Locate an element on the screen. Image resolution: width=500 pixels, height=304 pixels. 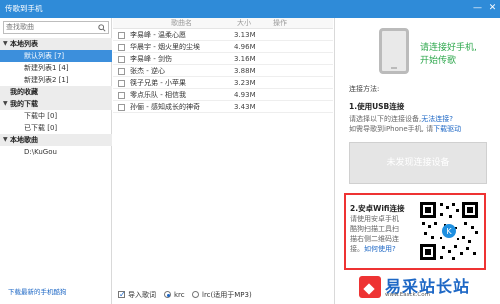
group-downloads: ▼ 我的下载 is located at coordinates (56, 104).